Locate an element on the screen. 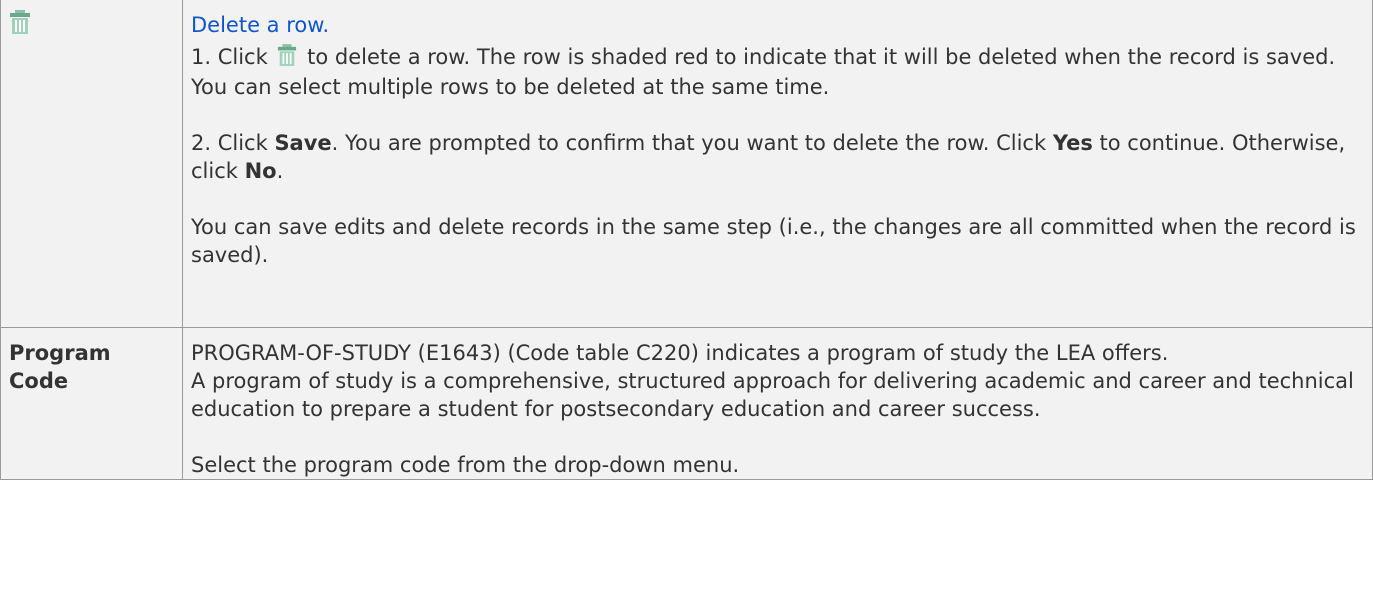  inline-trash-icon is located at coordinates (287, 58).